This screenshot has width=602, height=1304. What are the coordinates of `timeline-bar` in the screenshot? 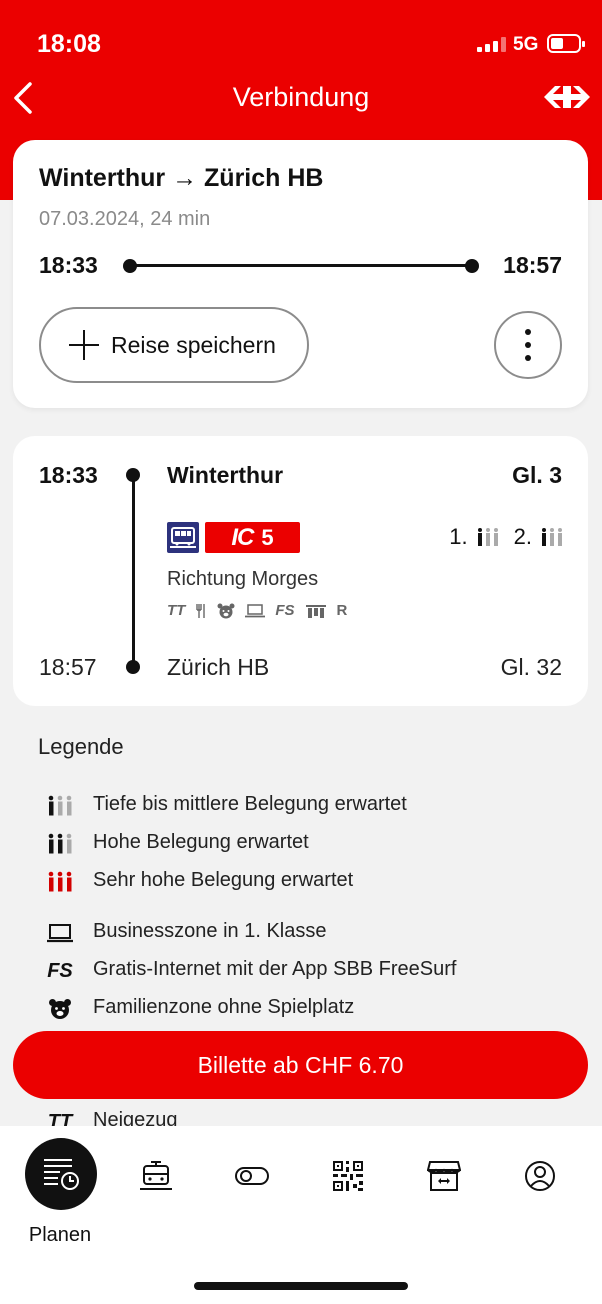 It's located at (301, 265).